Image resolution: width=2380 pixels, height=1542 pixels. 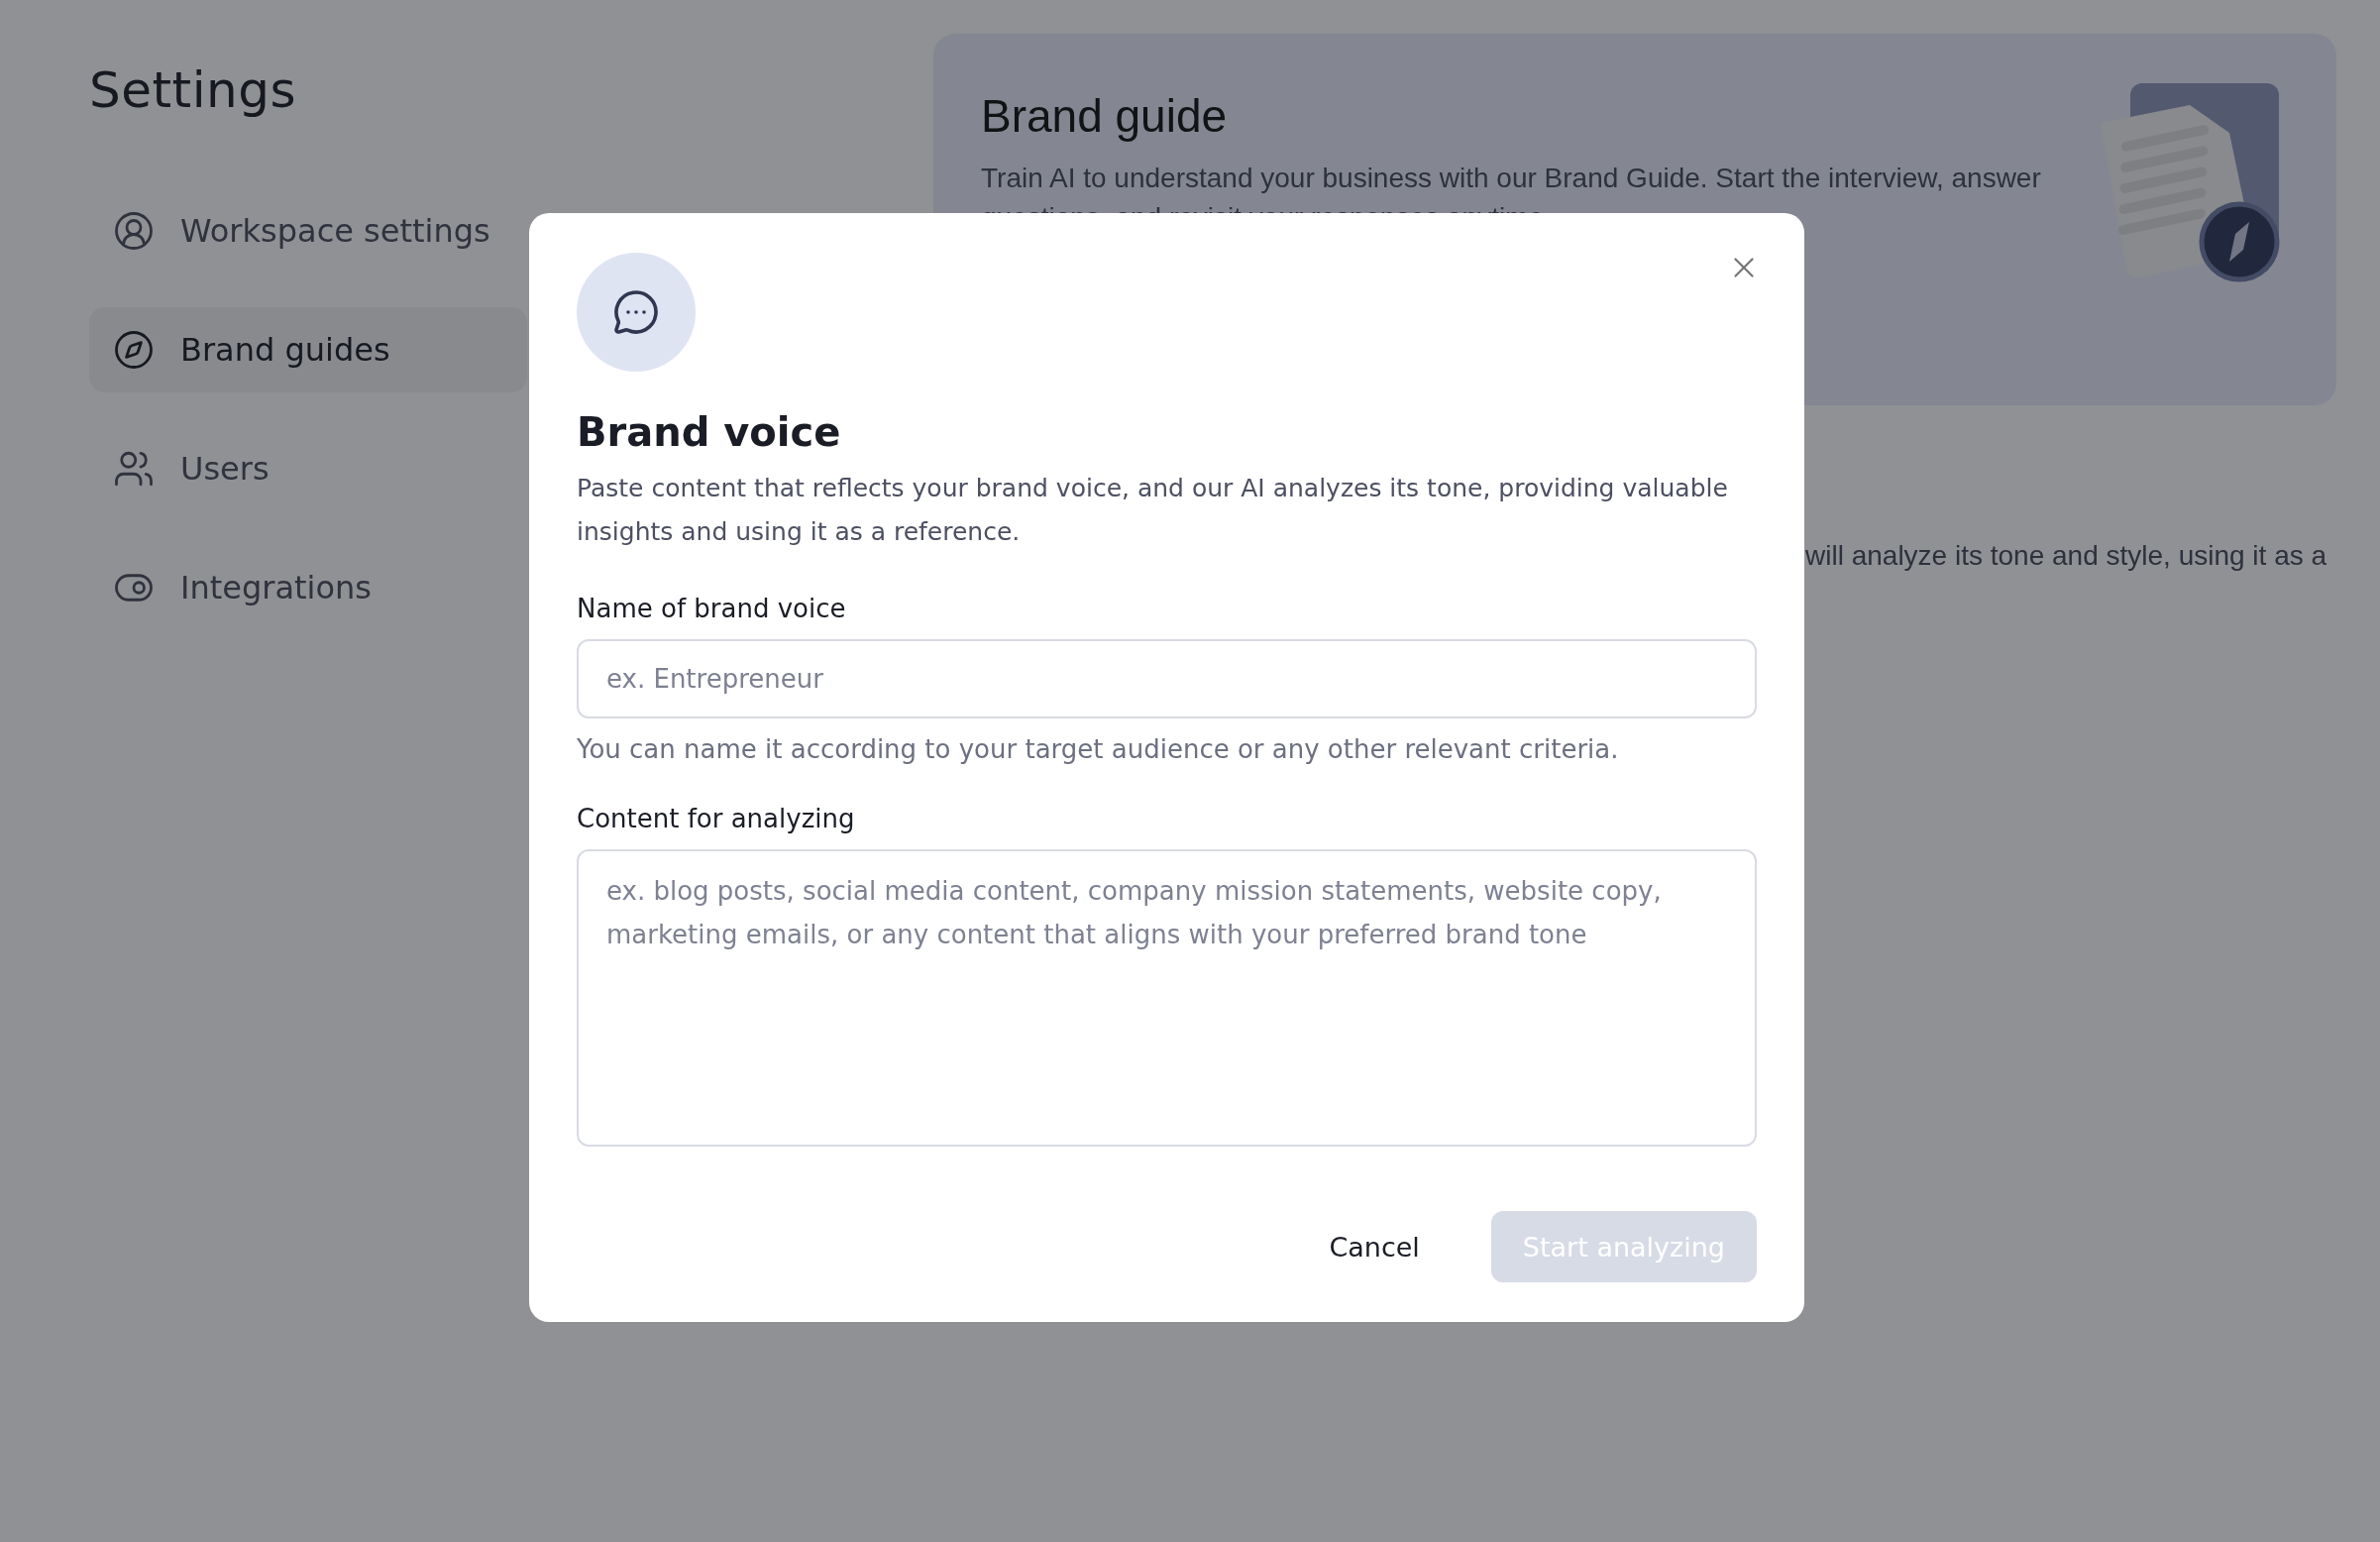 I want to click on field-label: Name of brand voice, so click(x=712, y=608).